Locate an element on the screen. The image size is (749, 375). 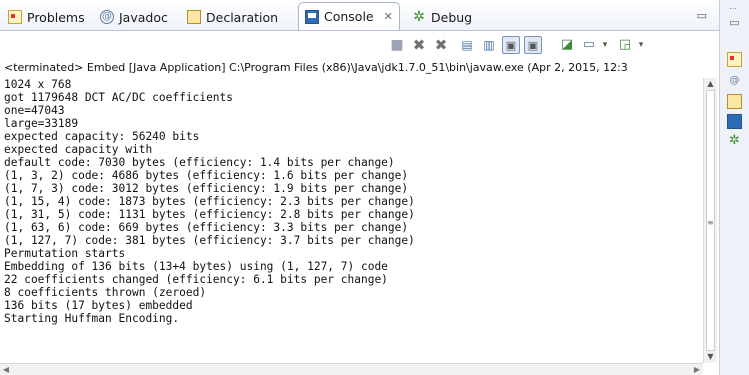
grip-icon: ≡ is located at coordinates (710, 222).